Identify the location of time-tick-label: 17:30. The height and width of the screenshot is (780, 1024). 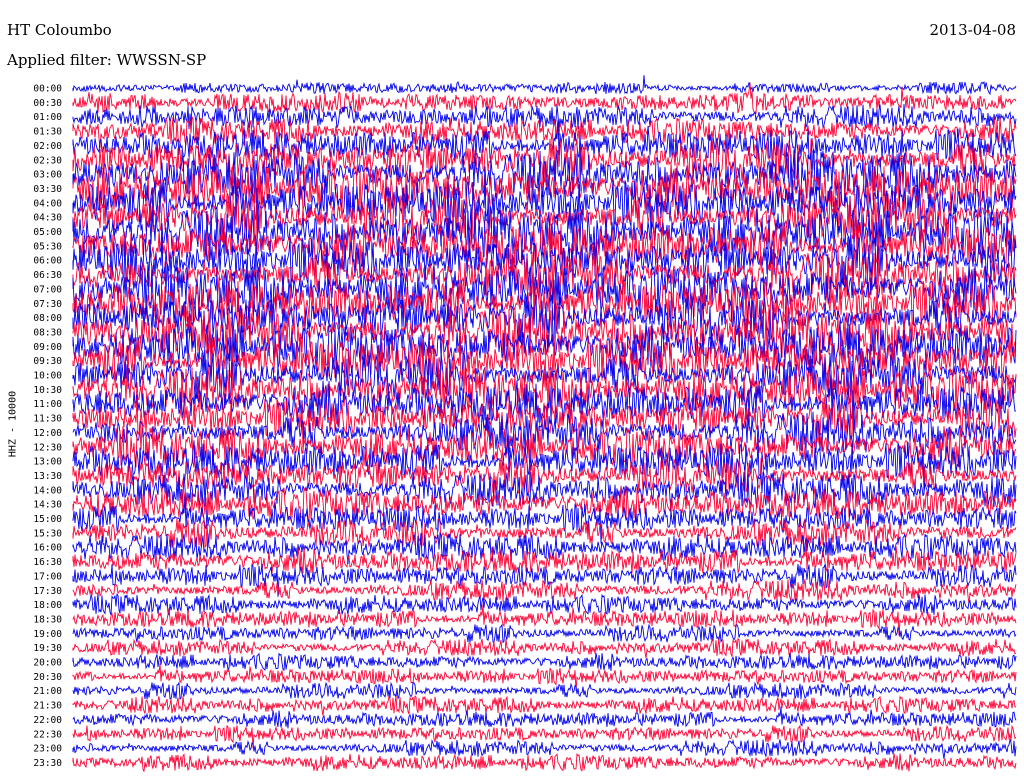
(47, 591).